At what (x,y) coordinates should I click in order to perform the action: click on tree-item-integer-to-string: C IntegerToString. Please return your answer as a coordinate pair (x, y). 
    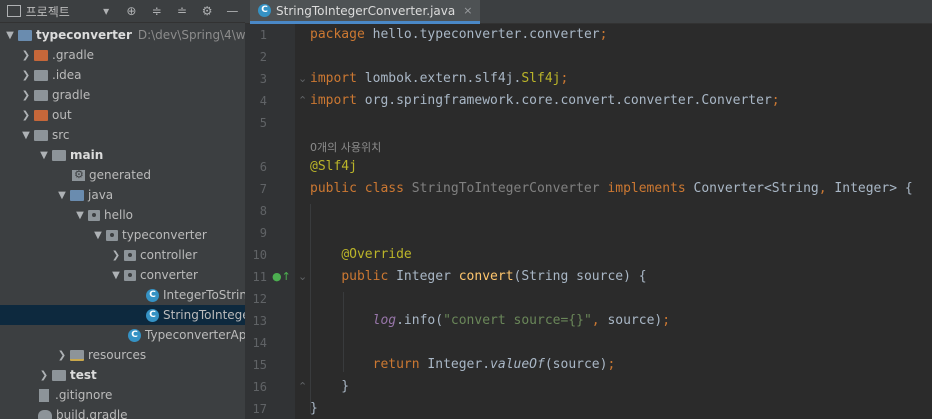
    Looking at the image, I should click on (122, 295).